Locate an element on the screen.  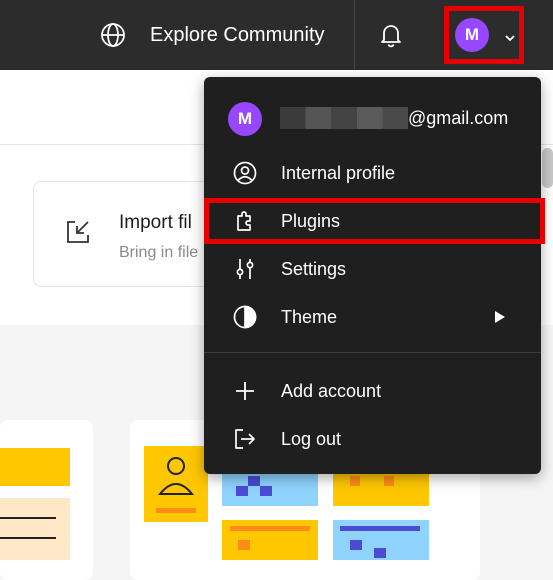
half-circle-icon is located at coordinates (245, 317).